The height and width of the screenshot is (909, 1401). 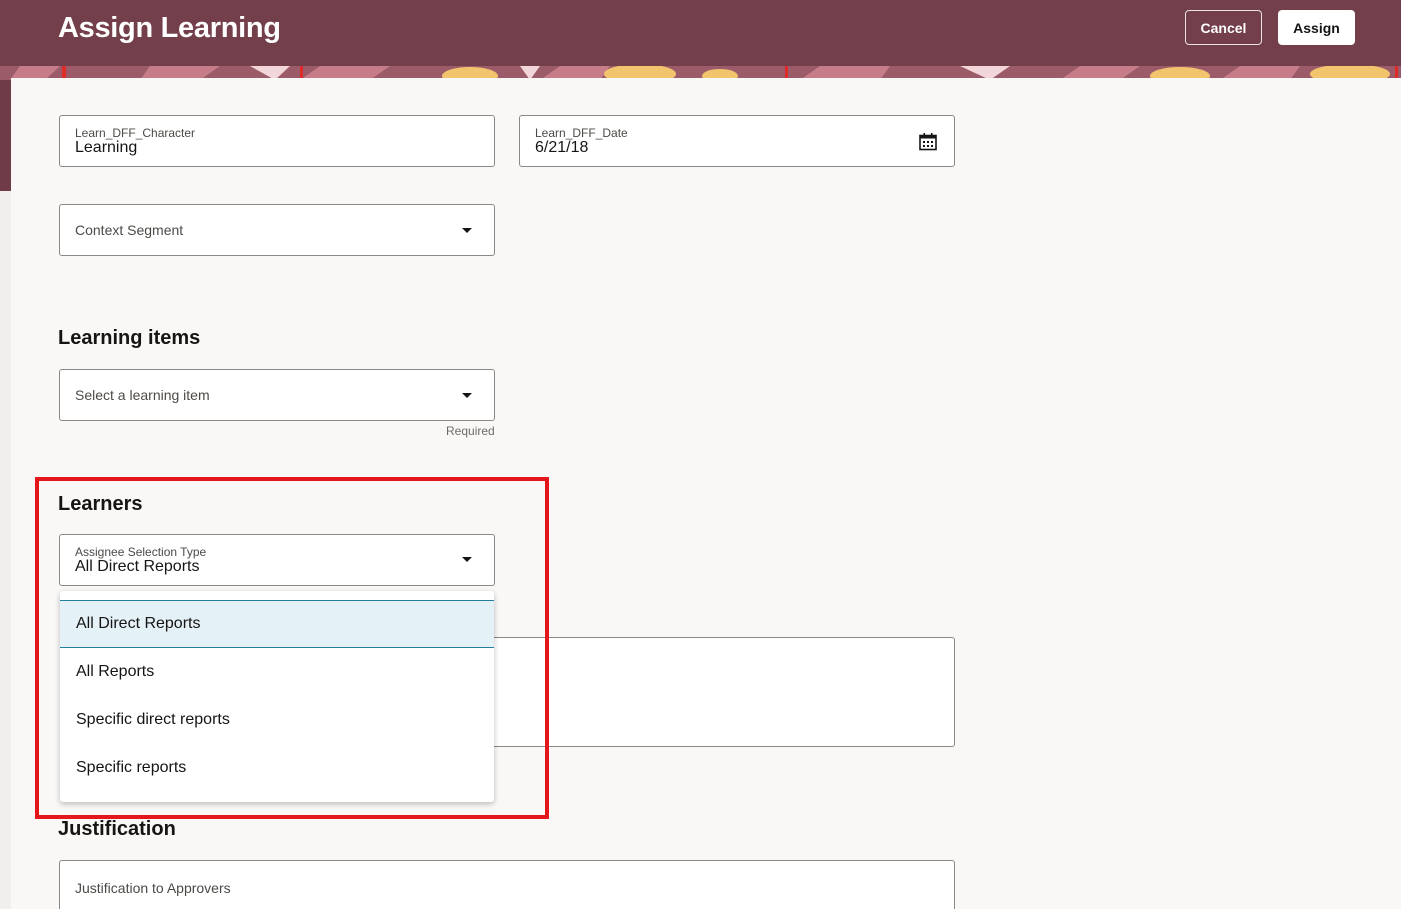 I want to click on learning-item-select: Select a learning item, so click(x=277, y=395).